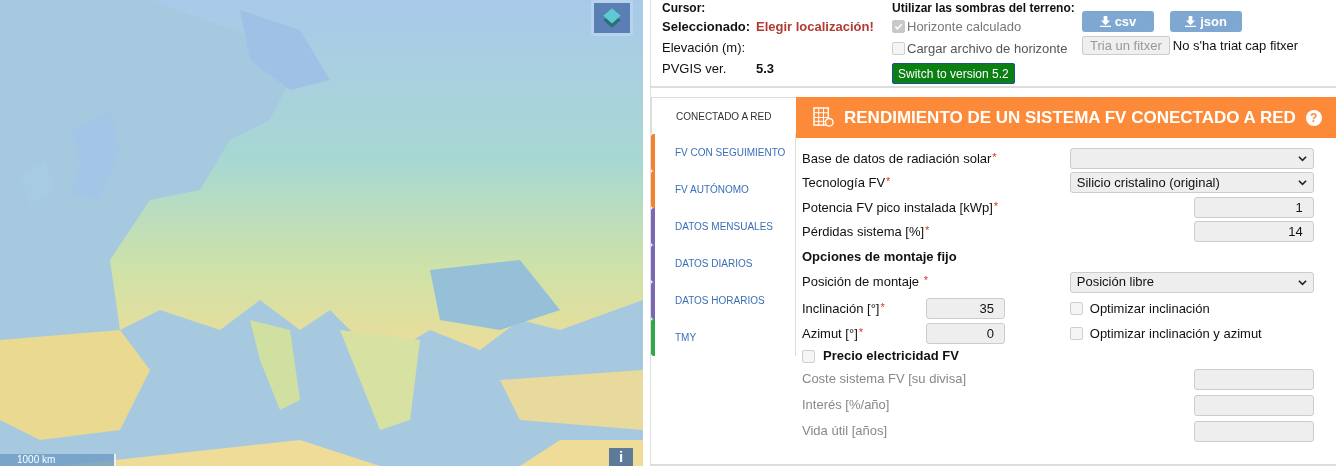 The width and height of the screenshot is (1336, 466). Describe the element at coordinates (1191, 158) in the screenshot. I see `dropdown` at that location.